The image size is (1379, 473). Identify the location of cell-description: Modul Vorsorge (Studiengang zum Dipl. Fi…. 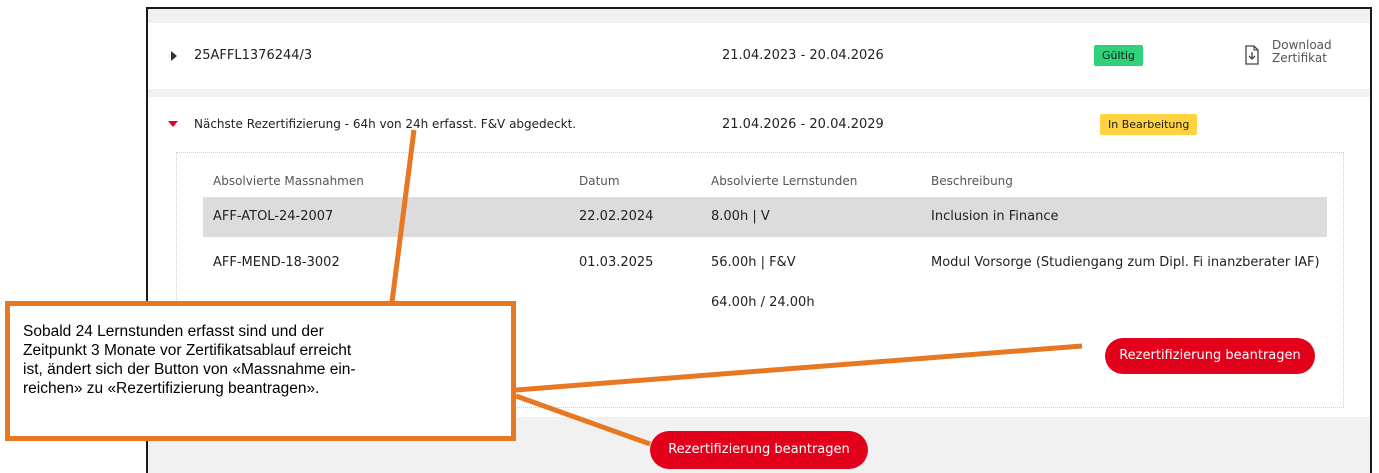
(1125, 262).